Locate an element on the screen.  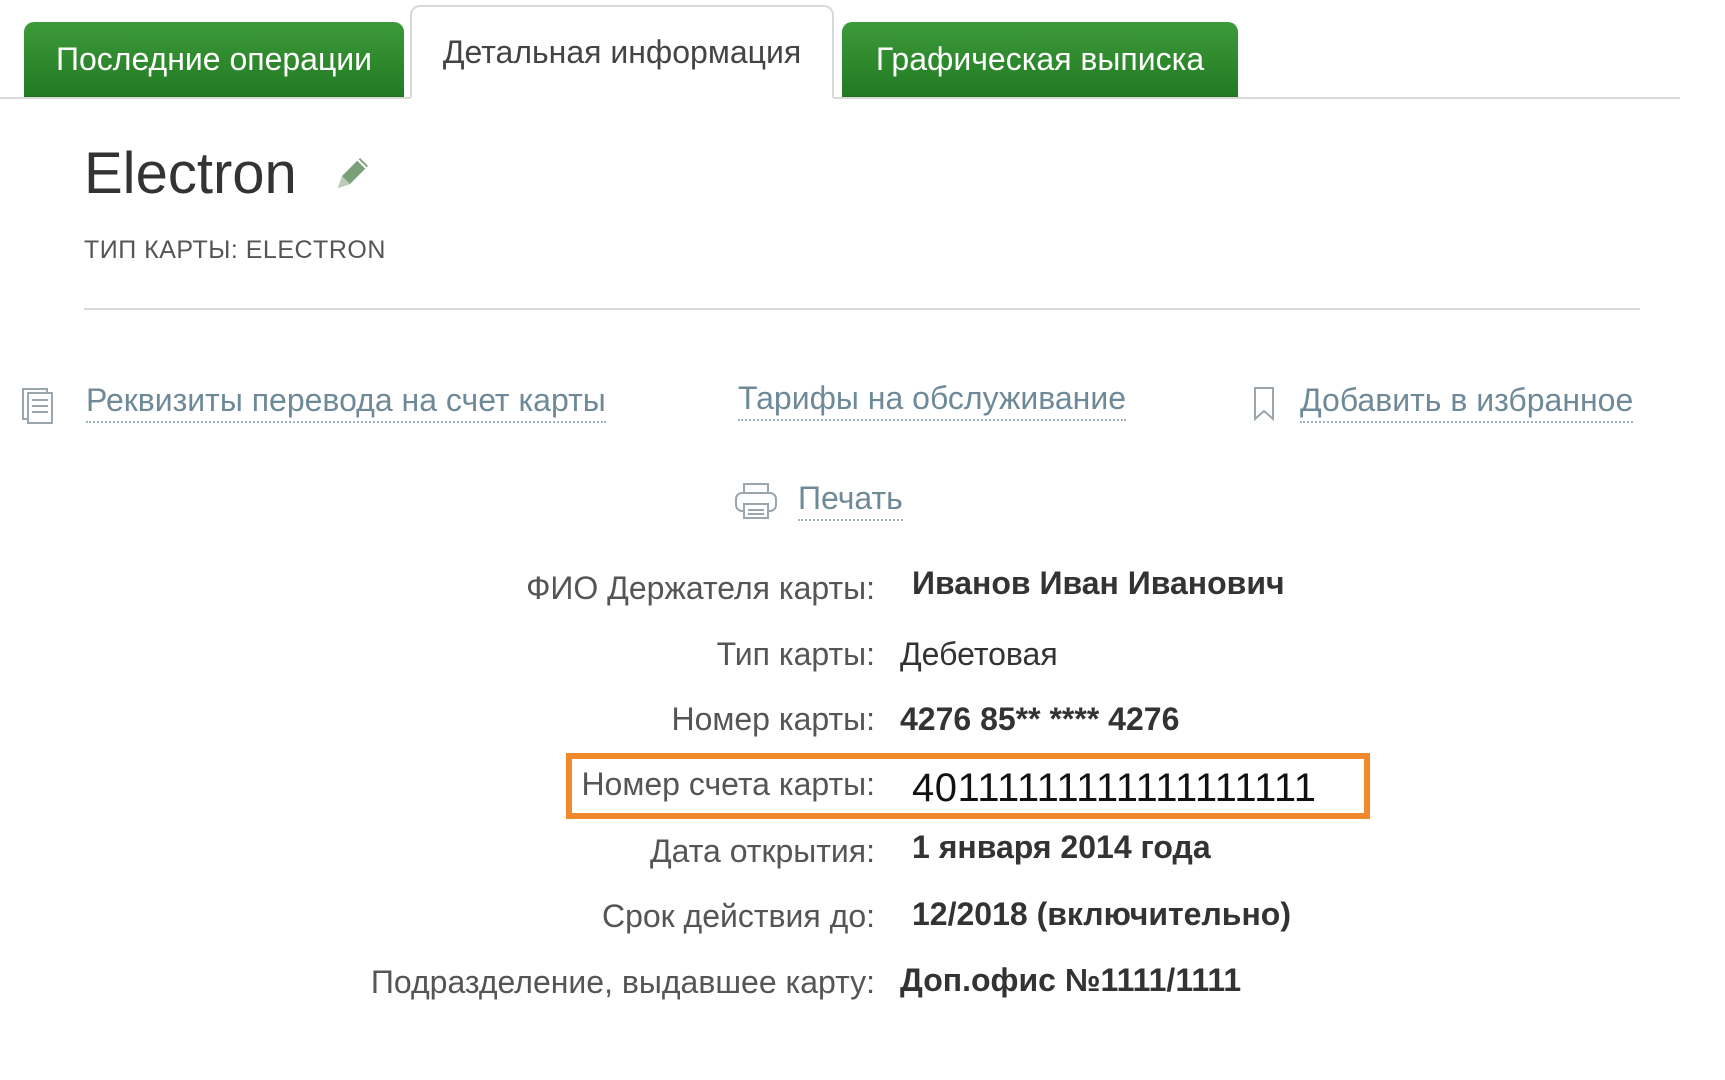
holder-name-label: ФИО Держателя карты: is located at coordinates (700, 588).